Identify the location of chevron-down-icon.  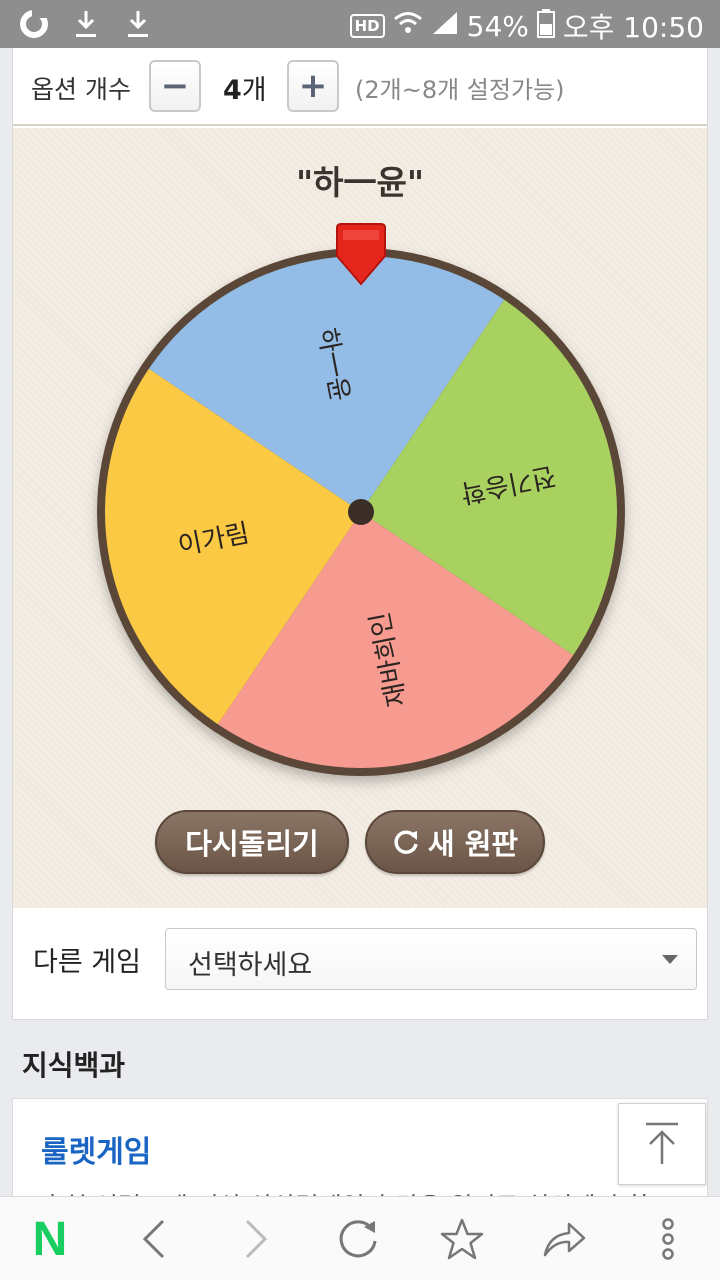
(670, 959).